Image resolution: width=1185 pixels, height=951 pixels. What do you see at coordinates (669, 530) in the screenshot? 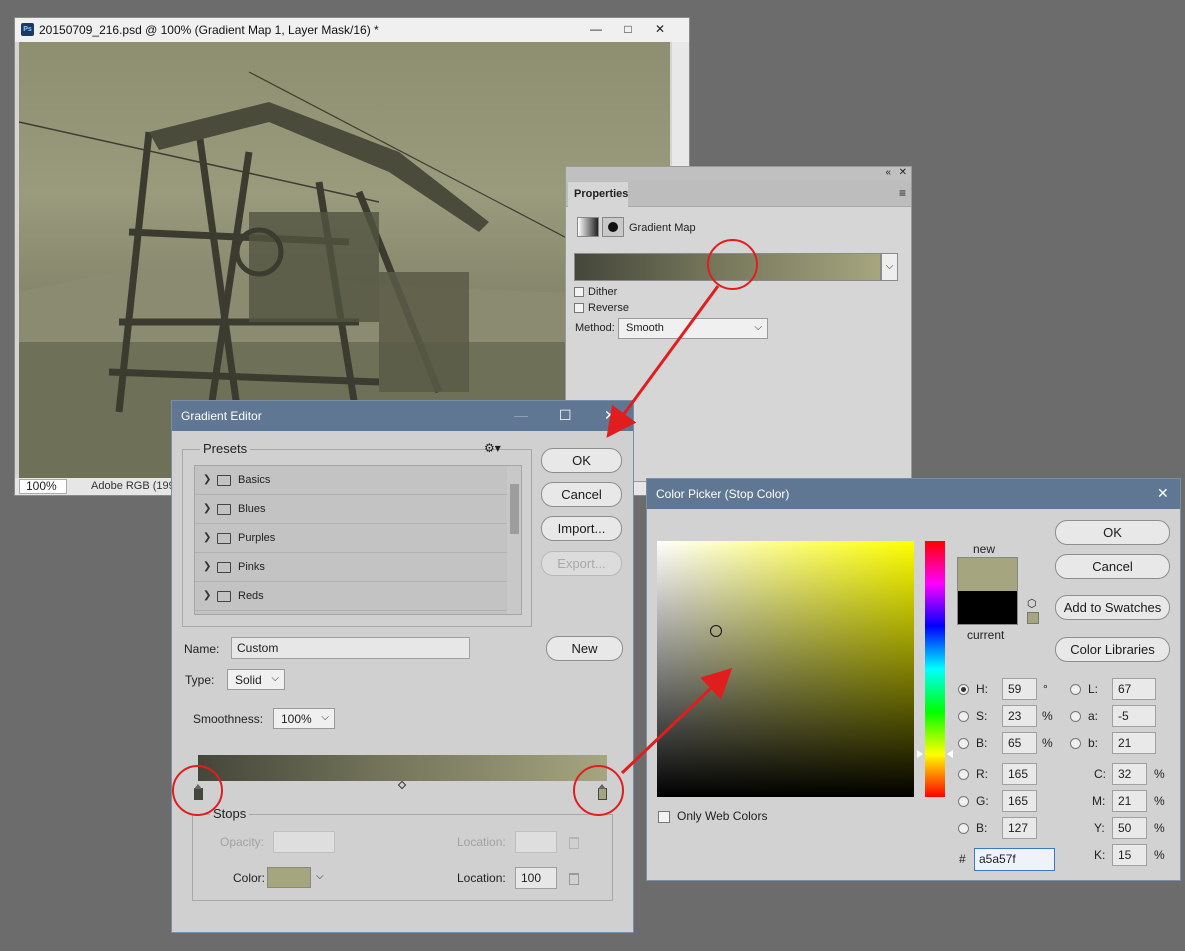
I see `annotation-arrows` at bounding box center [669, 530].